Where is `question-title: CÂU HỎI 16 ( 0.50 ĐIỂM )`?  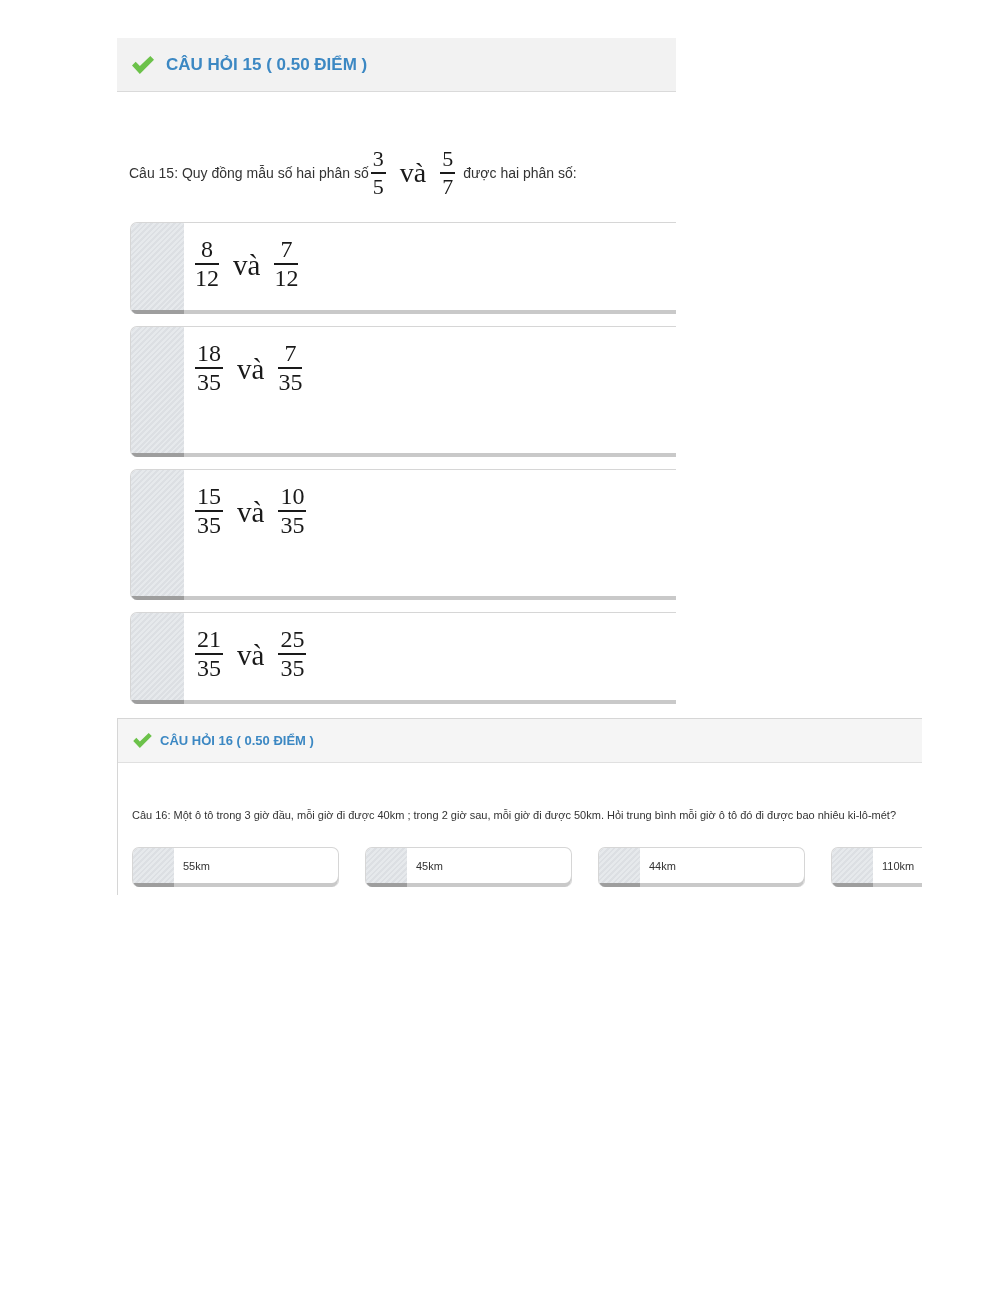 question-title: CÂU HỎI 16 ( 0.50 ĐIỂM ) is located at coordinates (237, 740).